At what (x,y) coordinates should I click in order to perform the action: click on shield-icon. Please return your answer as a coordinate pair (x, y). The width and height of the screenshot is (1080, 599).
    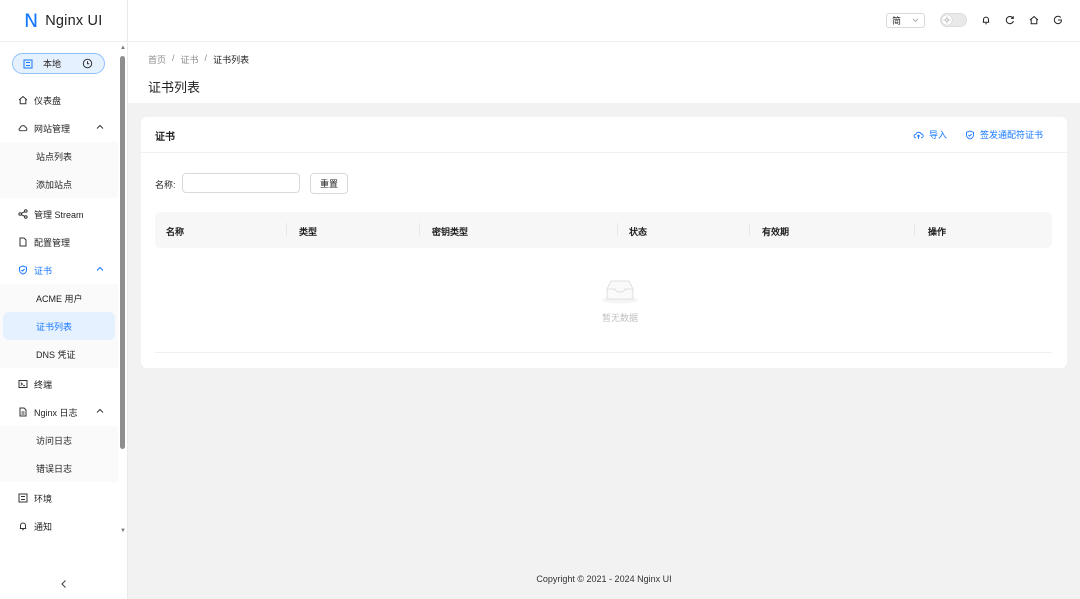
    Looking at the image, I should click on (23, 270).